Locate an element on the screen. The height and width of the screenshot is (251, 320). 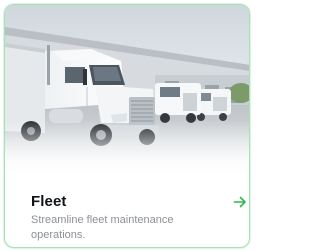
card-description: Streamline fleet maintenance operations. is located at coordinates (102, 227).